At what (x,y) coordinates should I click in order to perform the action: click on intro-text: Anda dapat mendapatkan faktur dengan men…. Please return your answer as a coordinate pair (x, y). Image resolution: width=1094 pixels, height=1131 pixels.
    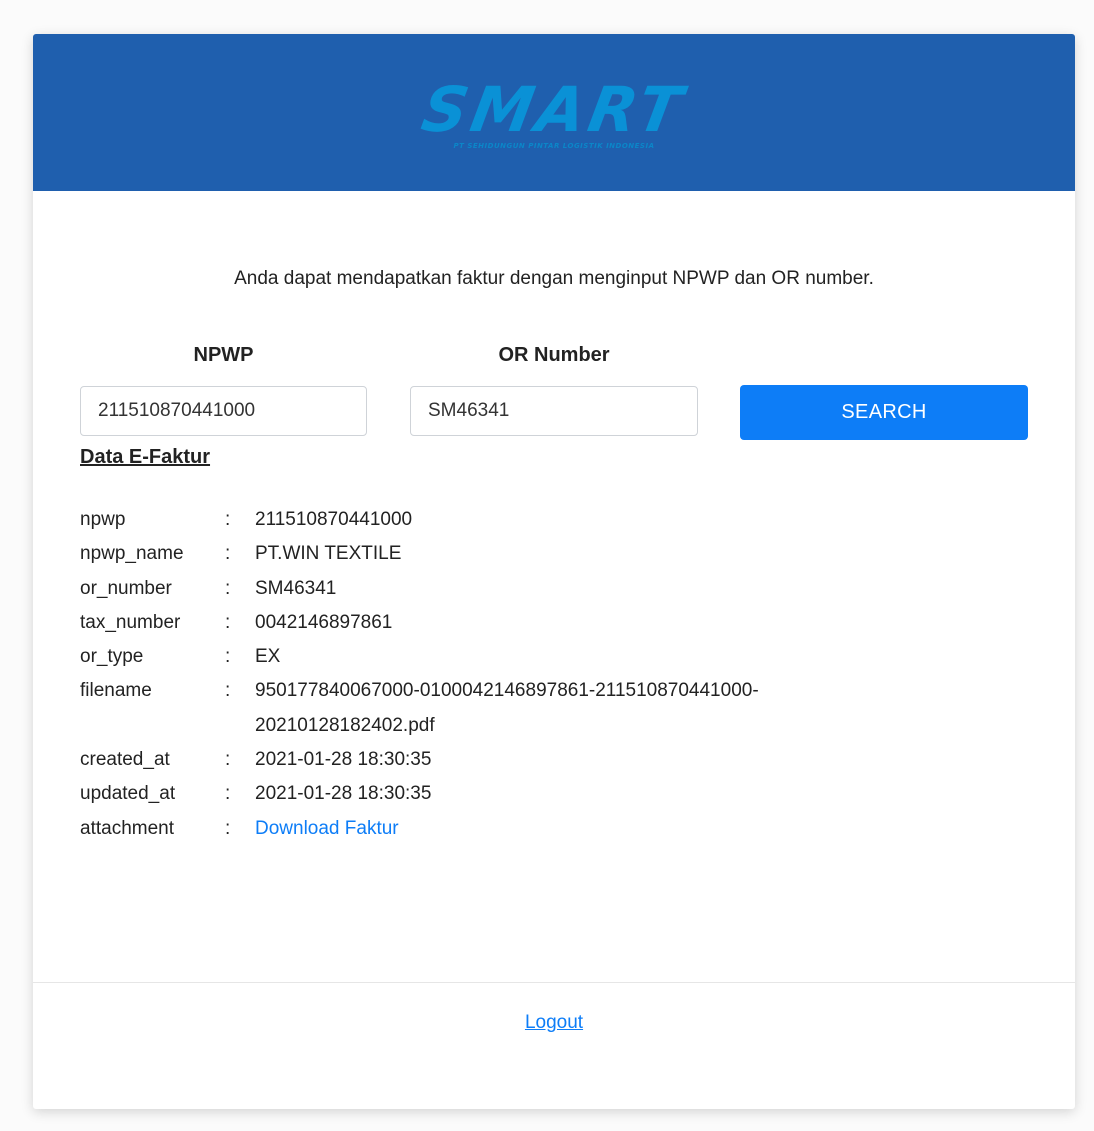
    Looking at the image, I should click on (554, 278).